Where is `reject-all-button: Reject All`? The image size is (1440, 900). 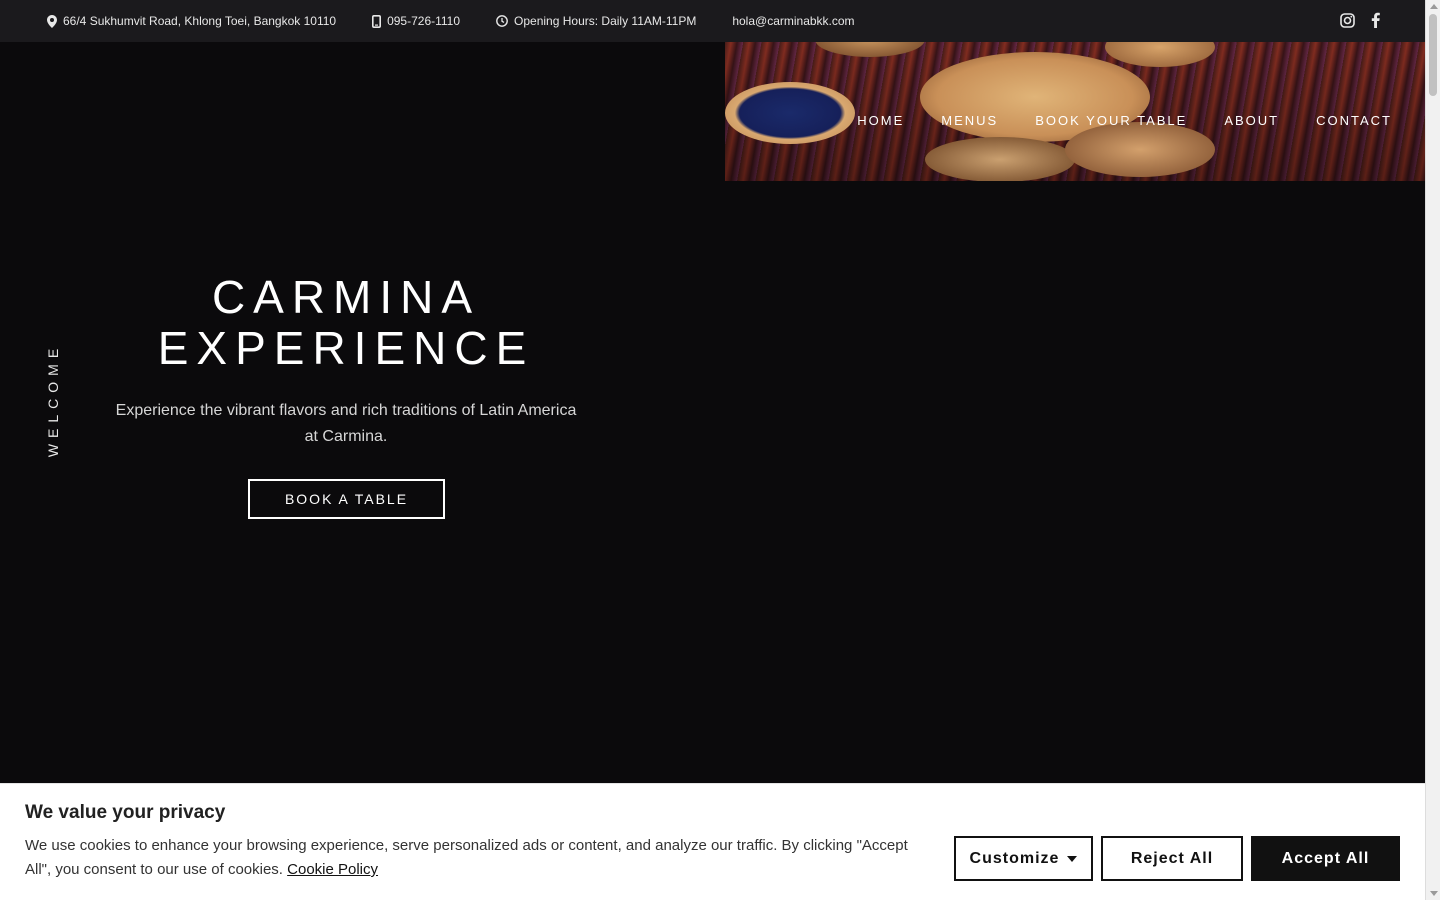
reject-all-button: Reject All is located at coordinates (1172, 858).